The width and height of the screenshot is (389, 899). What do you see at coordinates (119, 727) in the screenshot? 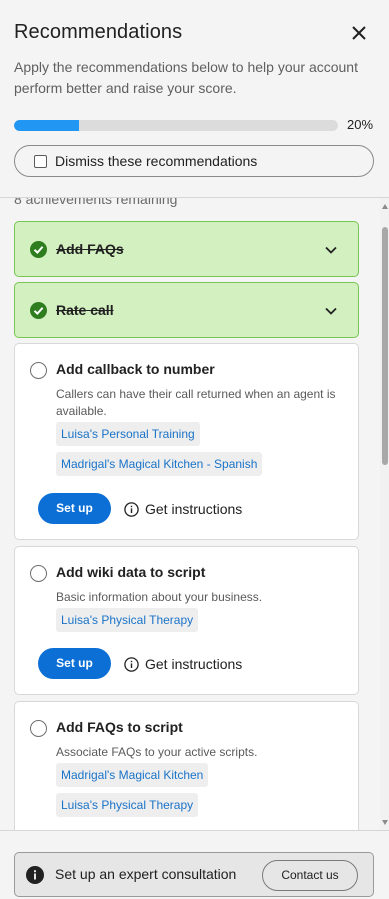
I see `card-title: Add FAQs to script` at bounding box center [119, 727].